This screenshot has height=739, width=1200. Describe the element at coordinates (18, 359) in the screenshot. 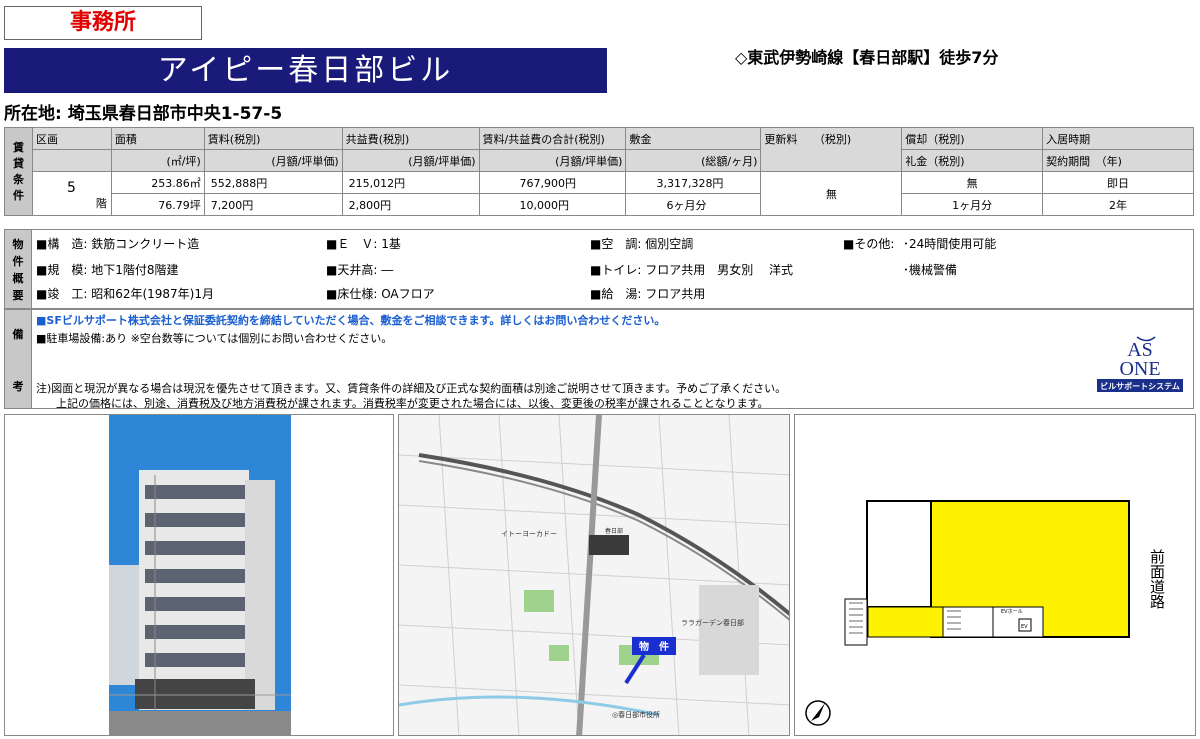

I see `remarks-side-label: 備考` at that location.